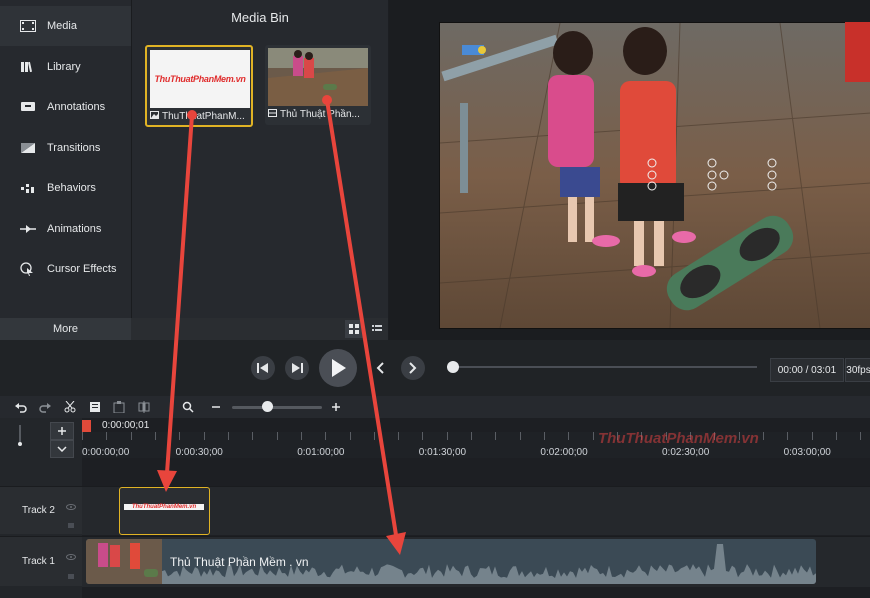  I want to click on track-height-slider, so click(20, 436).